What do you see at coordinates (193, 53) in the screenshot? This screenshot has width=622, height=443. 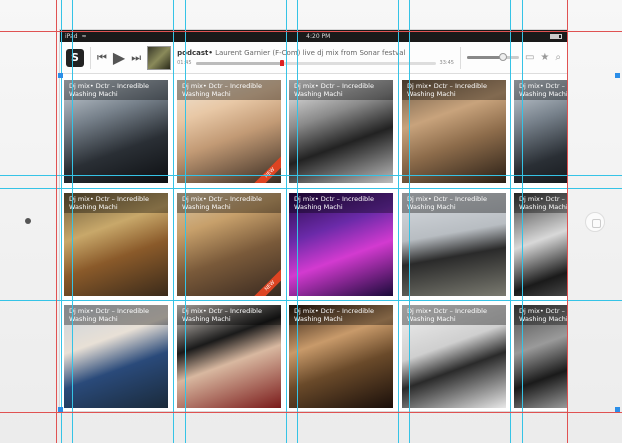 I see `track-prefix: podcast` at bounding box center [193, 53].